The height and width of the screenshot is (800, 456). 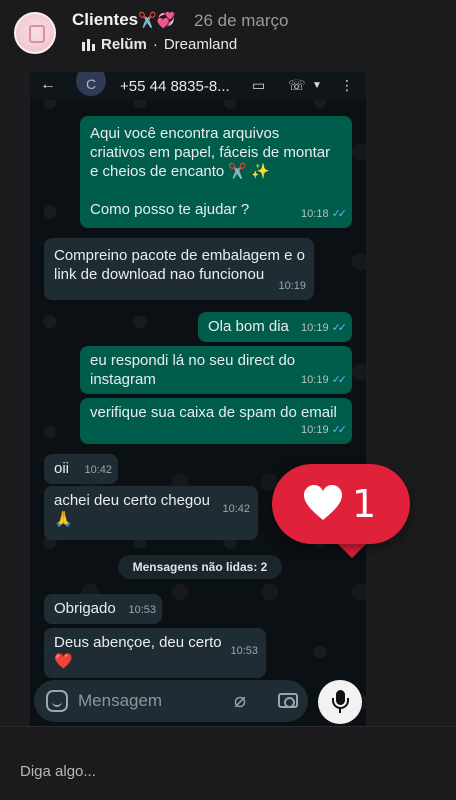 I want to click on message-text: Ola bom dia, so click(x=248, y=326).